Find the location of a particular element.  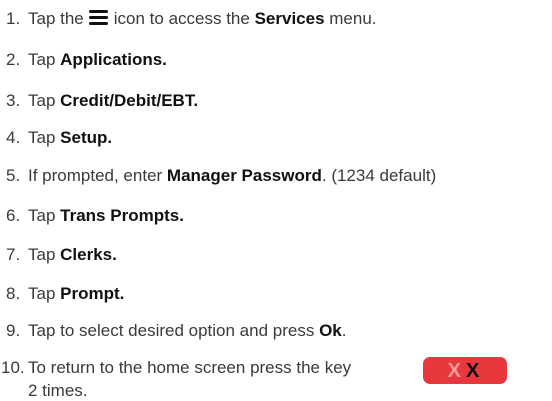

step-text: Tap Prompt. is located at coordinates (76, 293).